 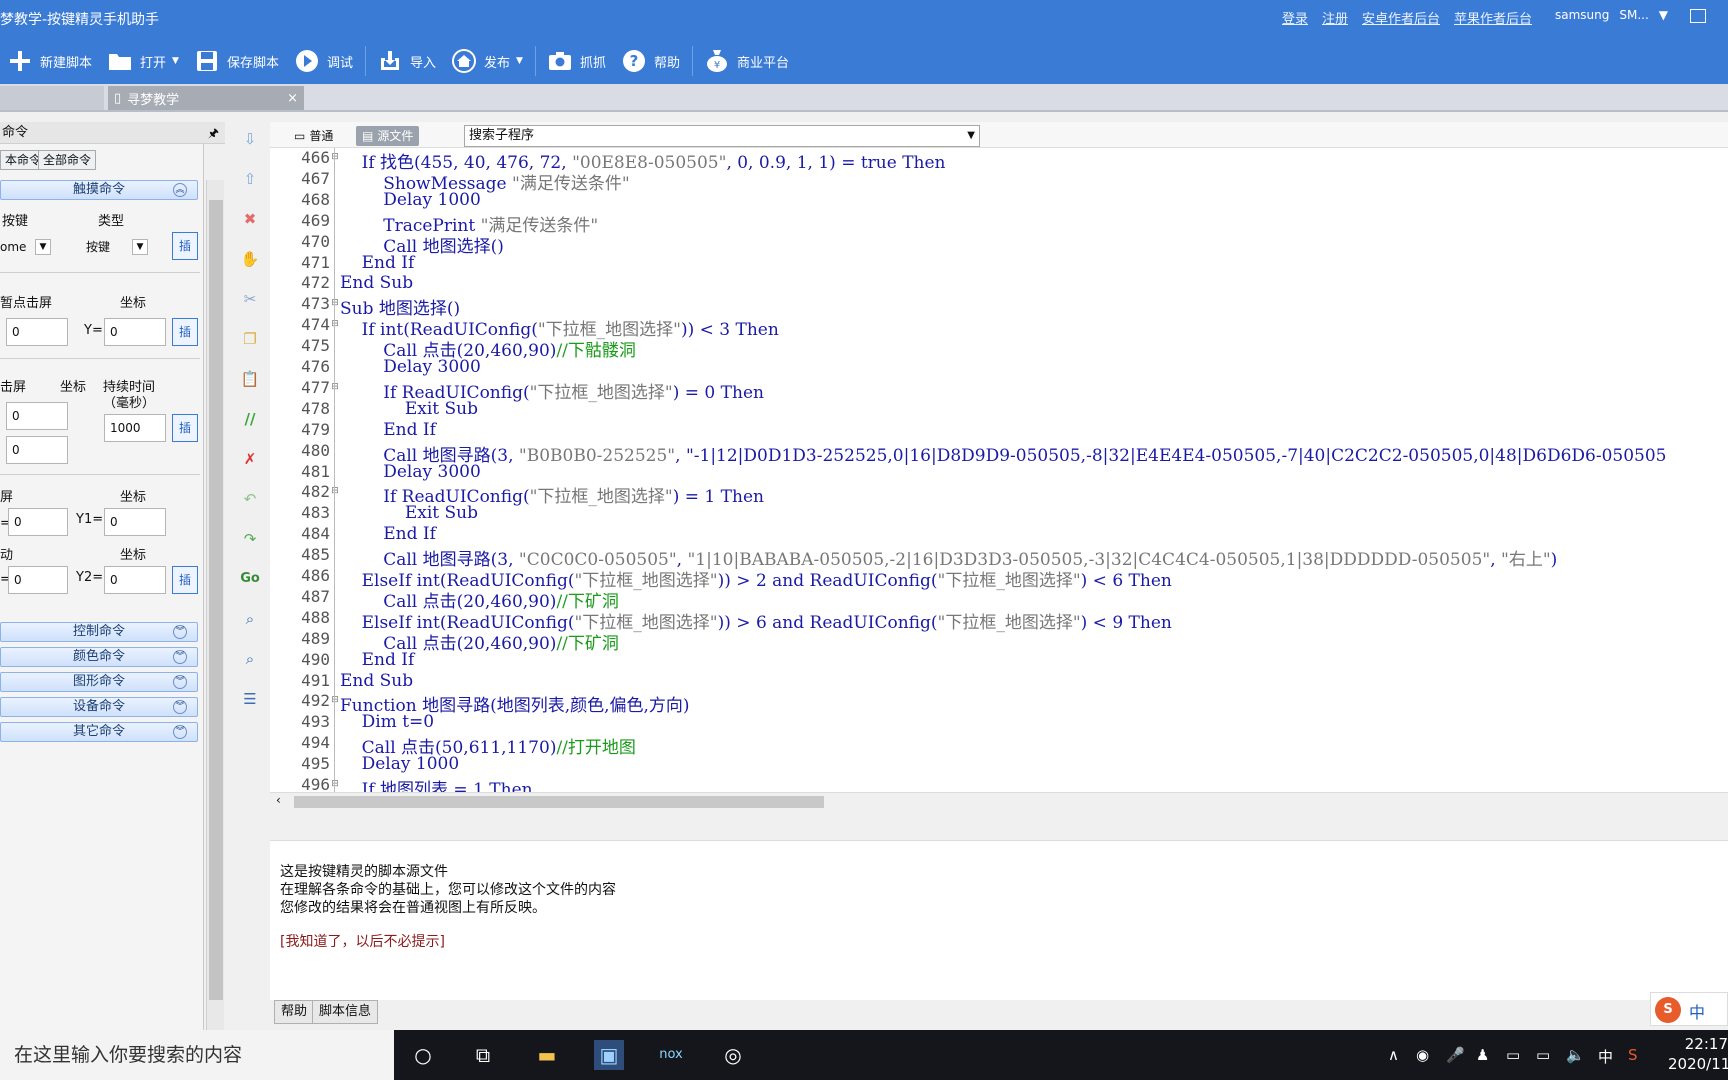 What do you see at coordinates (250, 219) in the screenshot?
I see `delete-icon: ✖` at bounding box center [250, 219].